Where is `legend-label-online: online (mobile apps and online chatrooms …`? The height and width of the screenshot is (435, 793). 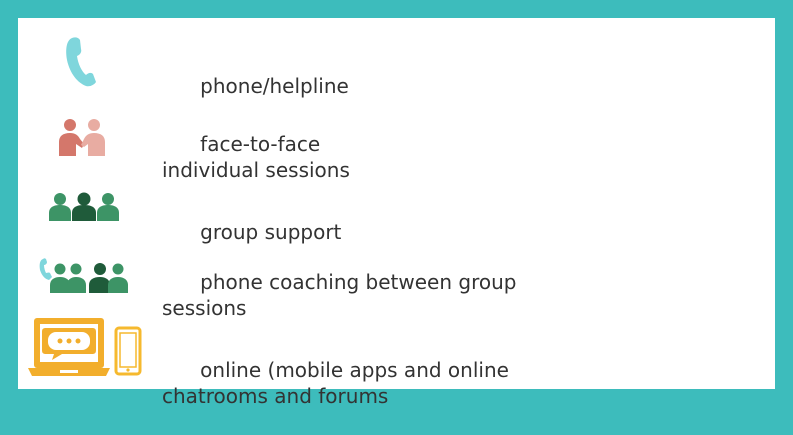
legend-label-online: online (mobile apps and online chatrooms … is located at coordinates (335, 383).